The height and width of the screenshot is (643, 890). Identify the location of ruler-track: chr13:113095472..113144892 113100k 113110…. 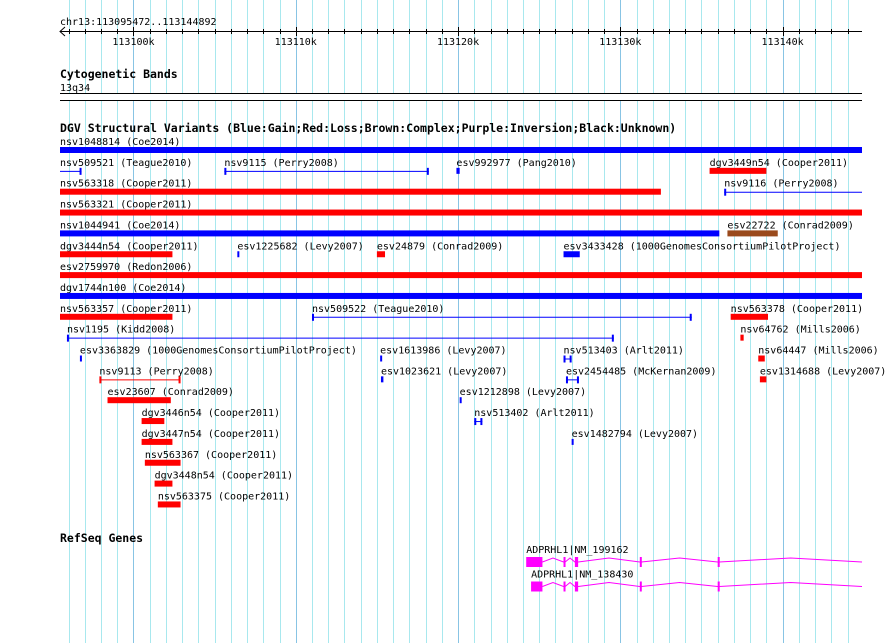
(460, 32).